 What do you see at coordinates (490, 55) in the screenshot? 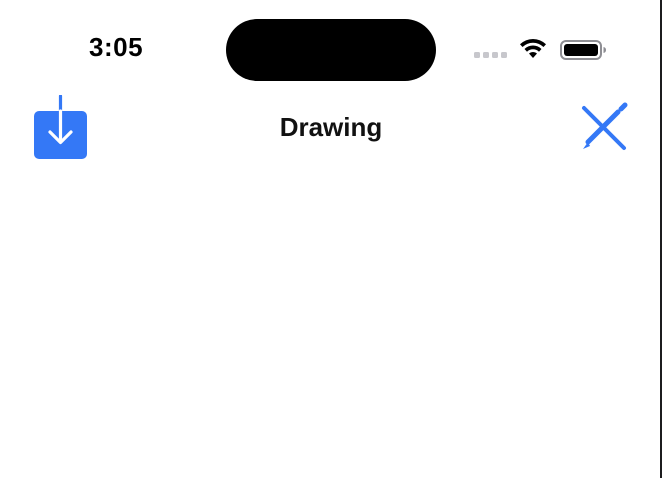
I see `cellular-signal-icon` at bounding box center [490, 55].